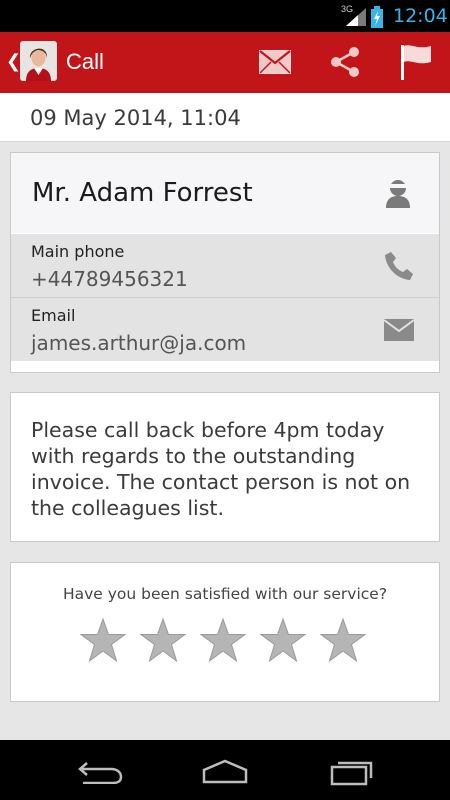 The image size is (450, 800). What do you see at coordinates (85, 61) in the screenshot?
I see `page-title: Call` at bounding box center [85, 61].